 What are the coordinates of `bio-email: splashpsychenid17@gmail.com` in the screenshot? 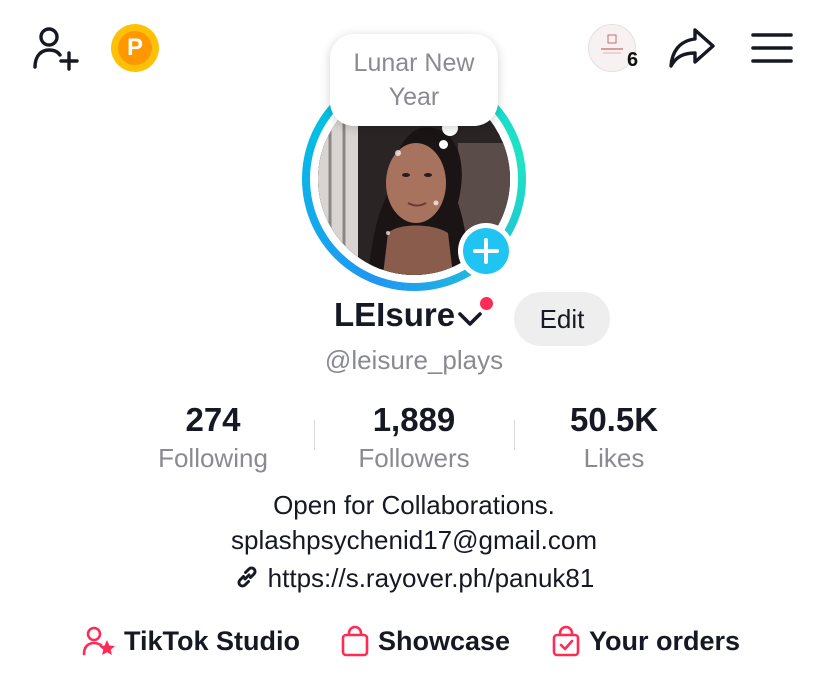 It's located at (414, 540).